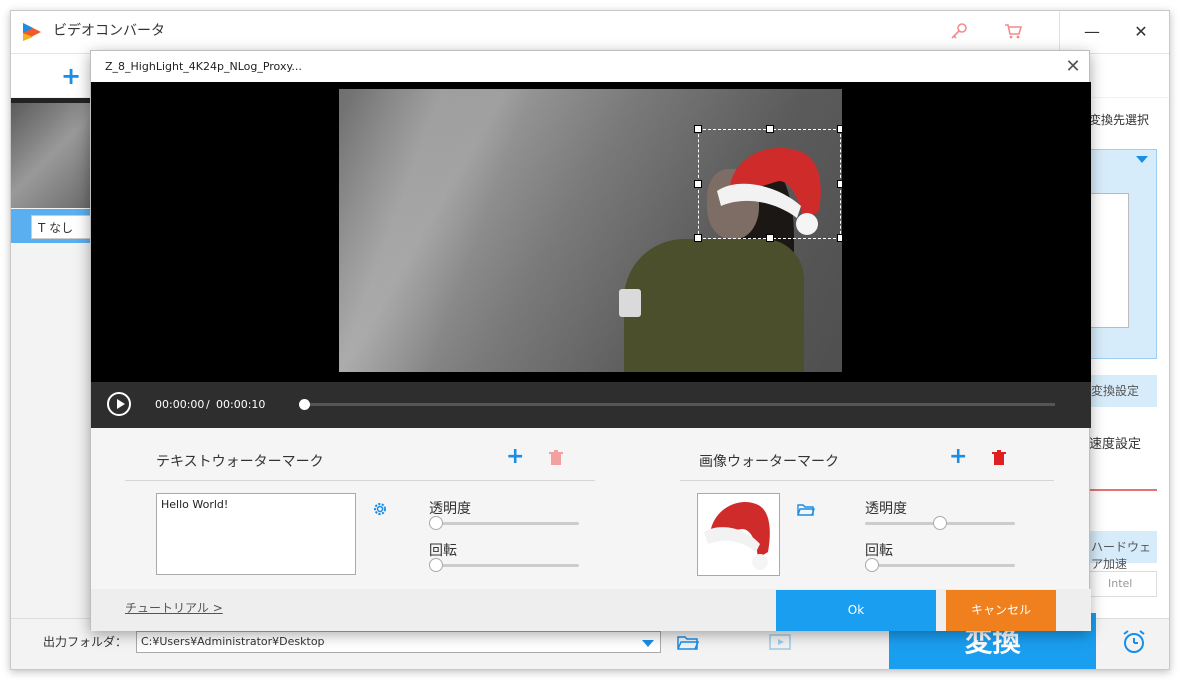  Describe the element at coordinates (770, 129) in the screenshot. I see `resize-handle-n` at that location.